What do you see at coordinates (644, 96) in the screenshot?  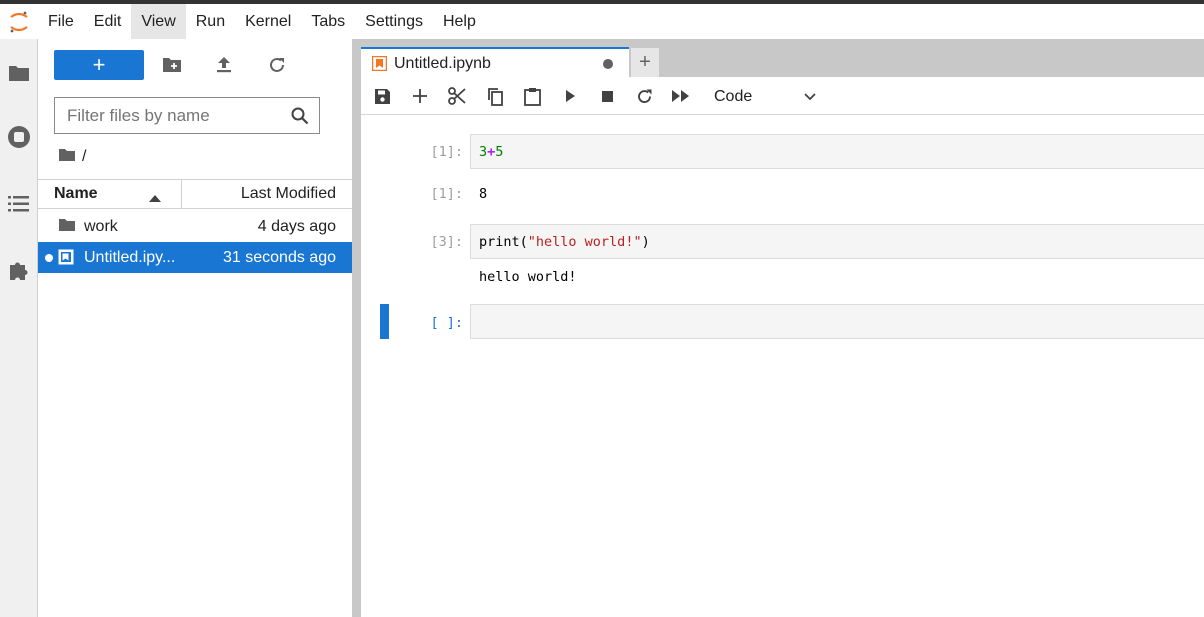 I see `restart-icon` at bounding box center [644, 96].